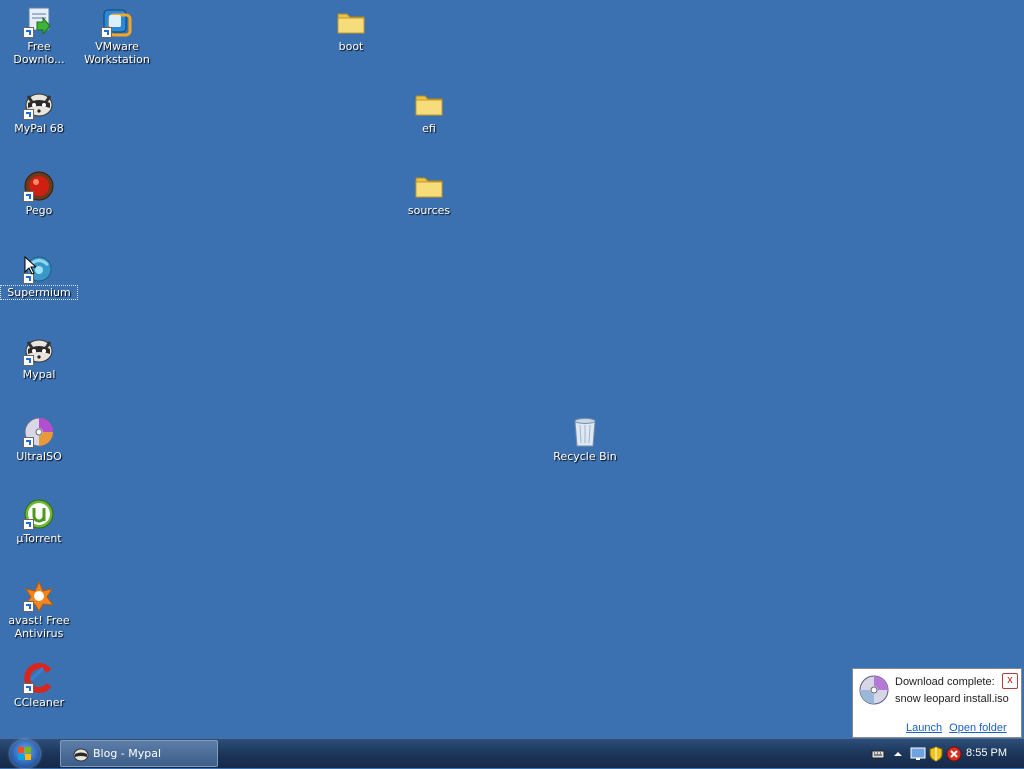 Image resolution: width=1024 pixels, height=769 pixels. I want to click on sources-folder: sources, so click(429, 205).